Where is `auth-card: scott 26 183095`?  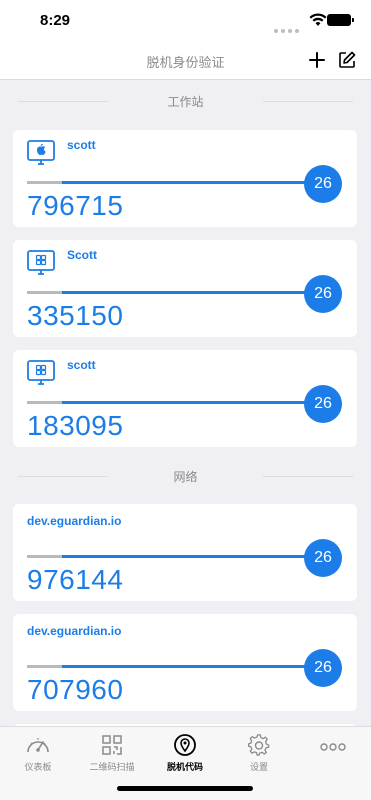
auth-card: scott 26 183095 is located at coordinates (185, 398).